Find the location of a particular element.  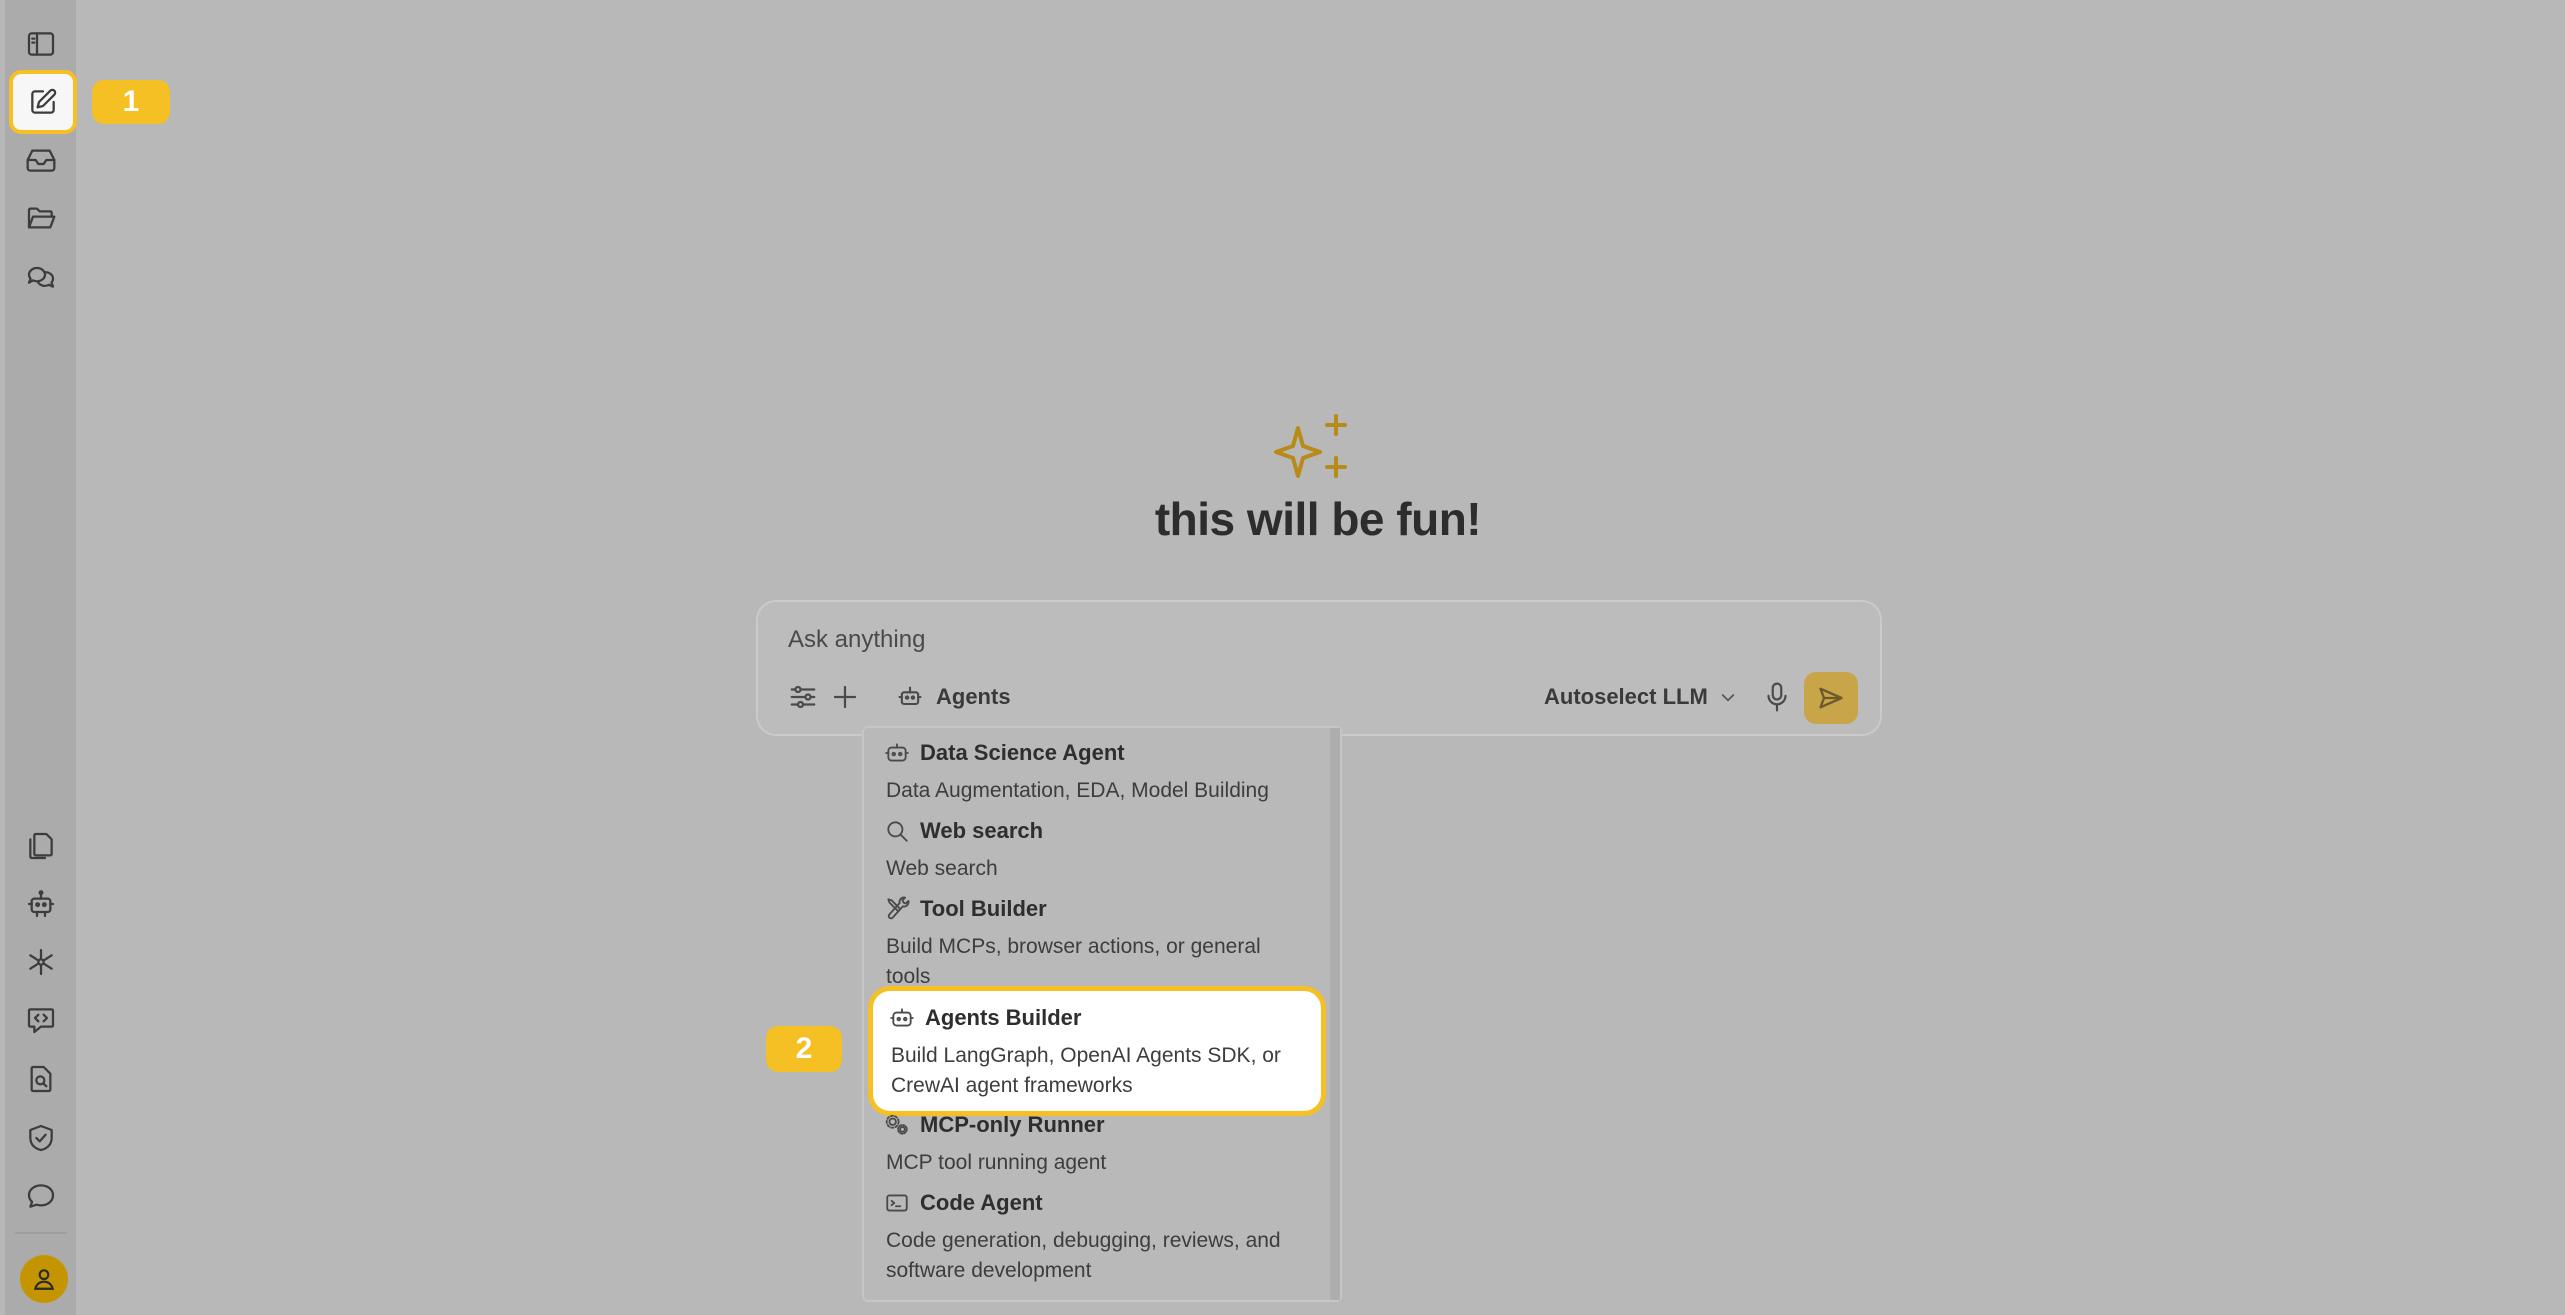

message-icon is located at coordinates (41, 1196).